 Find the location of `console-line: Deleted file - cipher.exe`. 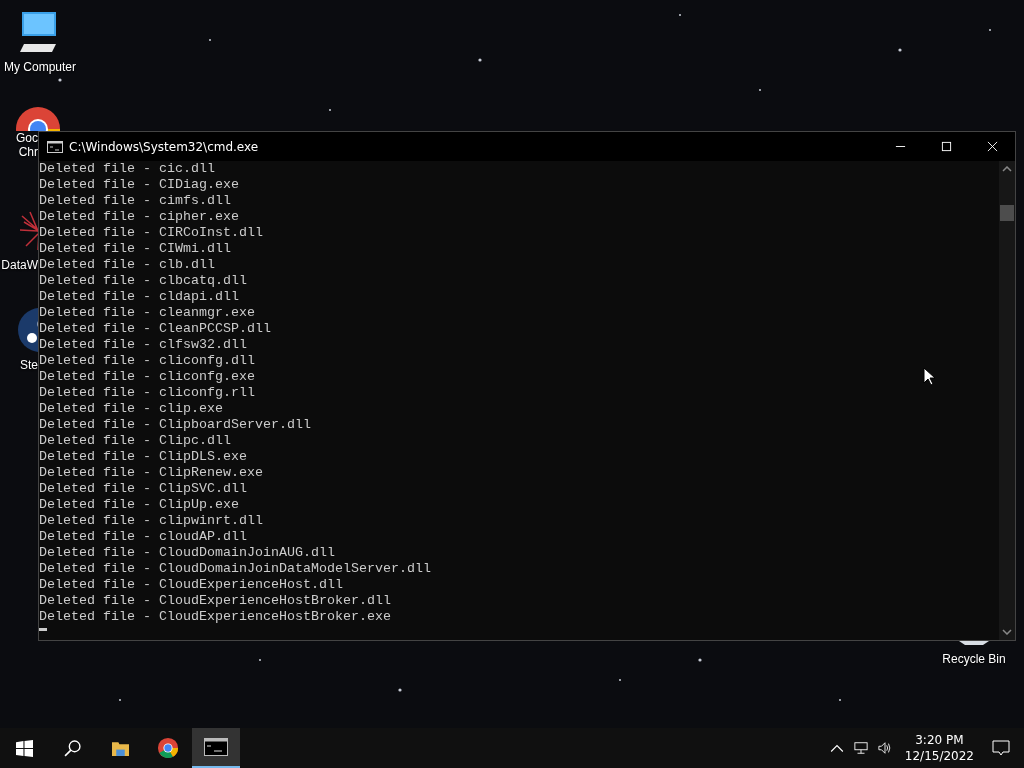

console-line: Deleted file - cipher.exe is located at coordinates (139, 217).